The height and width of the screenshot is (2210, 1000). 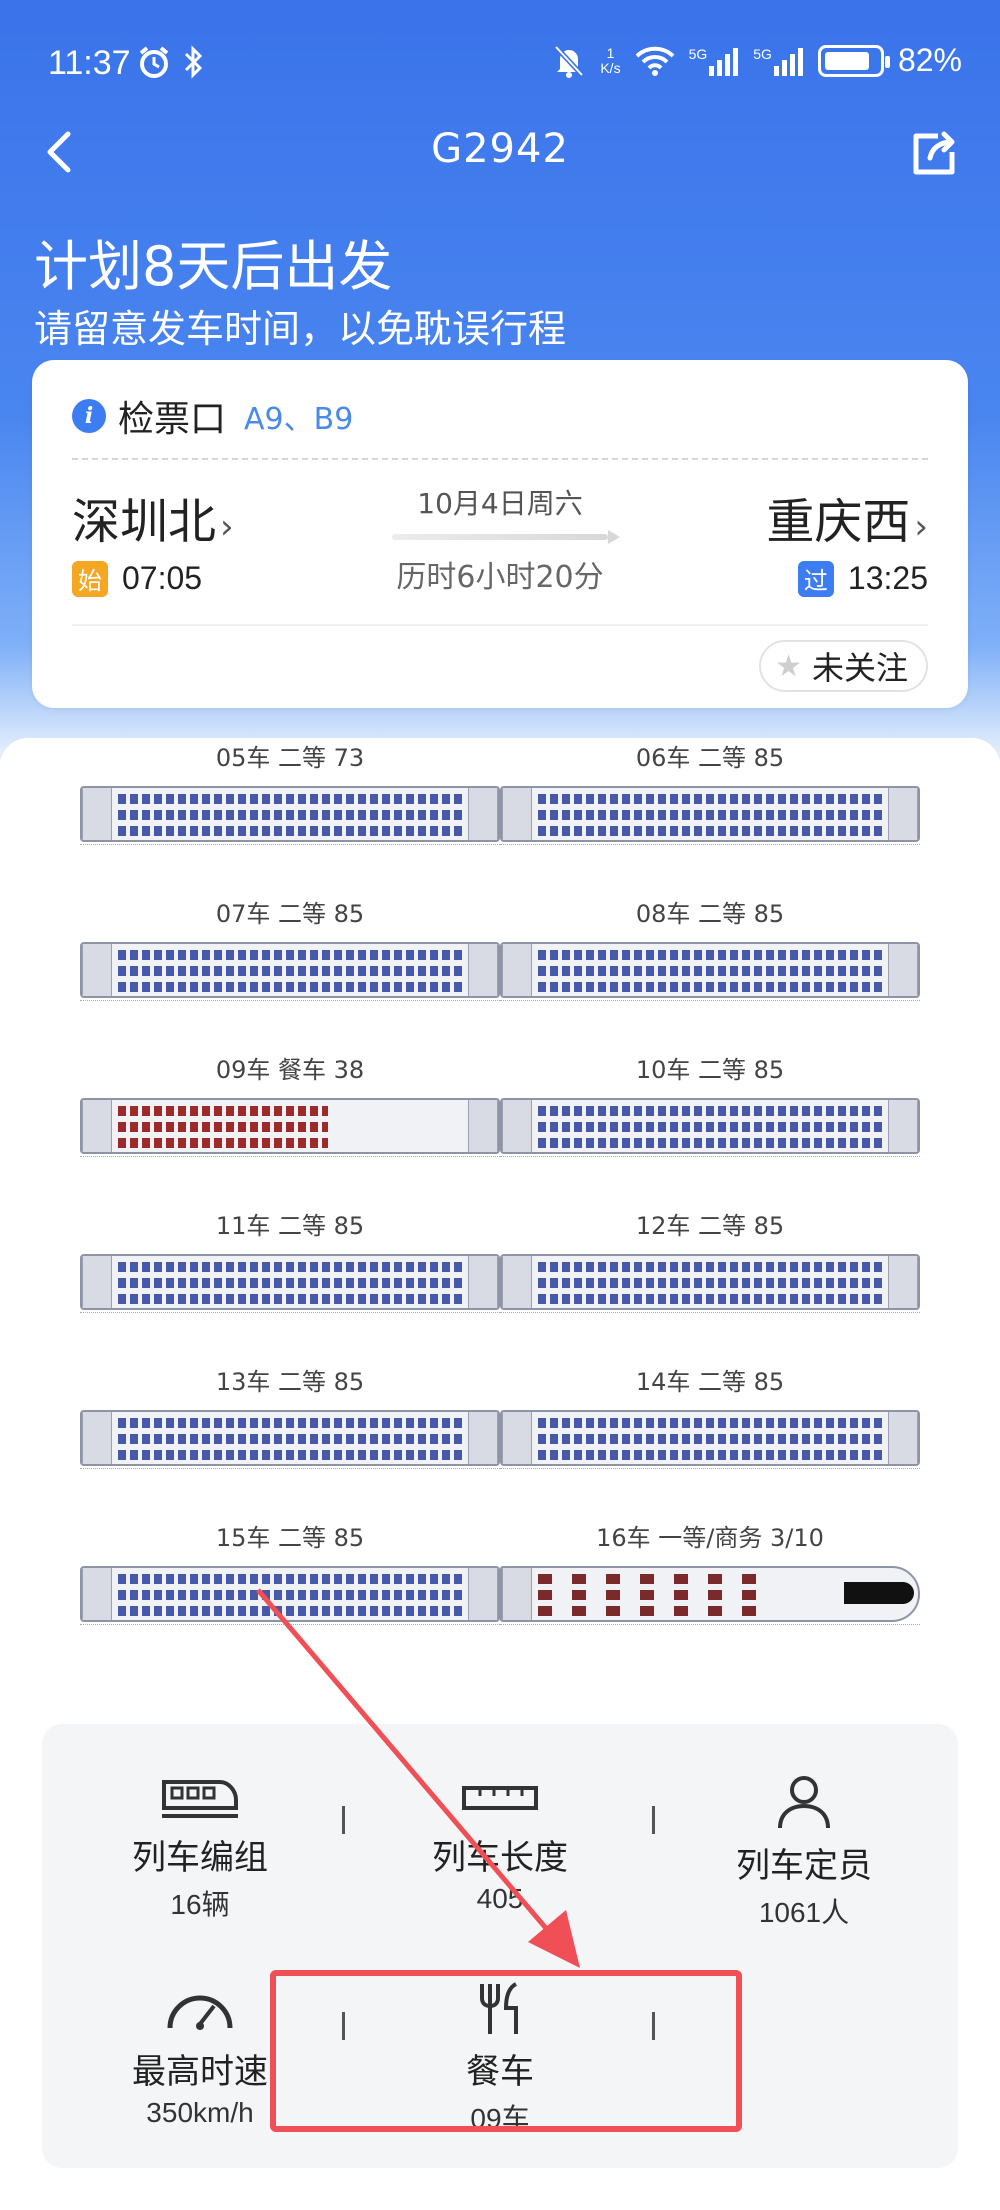 What do you see at coordinates (213, 266) in the screenshot?
I see `departure-countdown: 计划8天后出发` at bounding box center [213, 266].